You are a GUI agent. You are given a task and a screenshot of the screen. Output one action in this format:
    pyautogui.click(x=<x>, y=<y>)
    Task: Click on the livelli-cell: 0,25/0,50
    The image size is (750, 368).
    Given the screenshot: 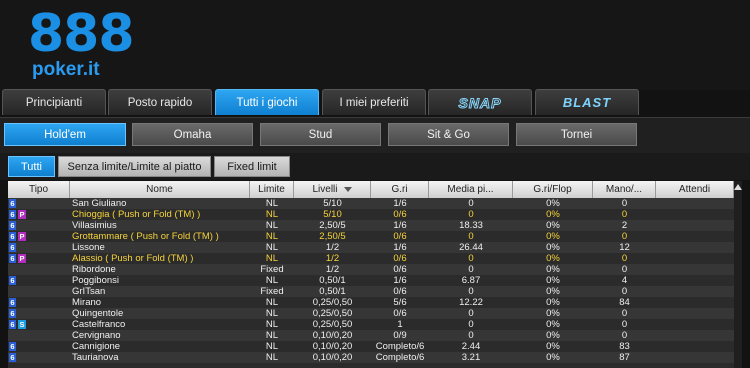 What is the action you would take?
    pyautogui.click(x=332, y=324)
    